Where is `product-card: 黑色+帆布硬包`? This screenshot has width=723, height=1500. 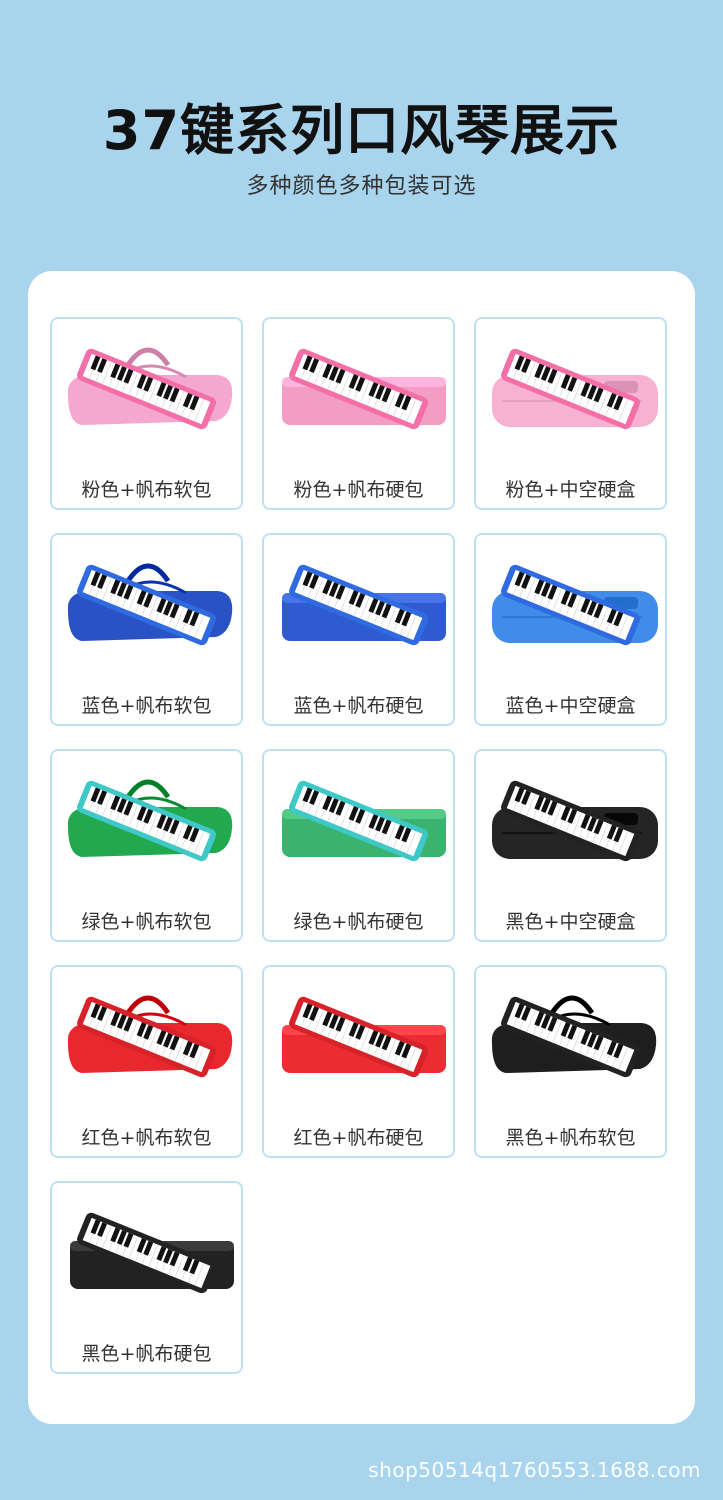 product-card: 黑色+帆布硬包 is located at coordinates (146, 1277).